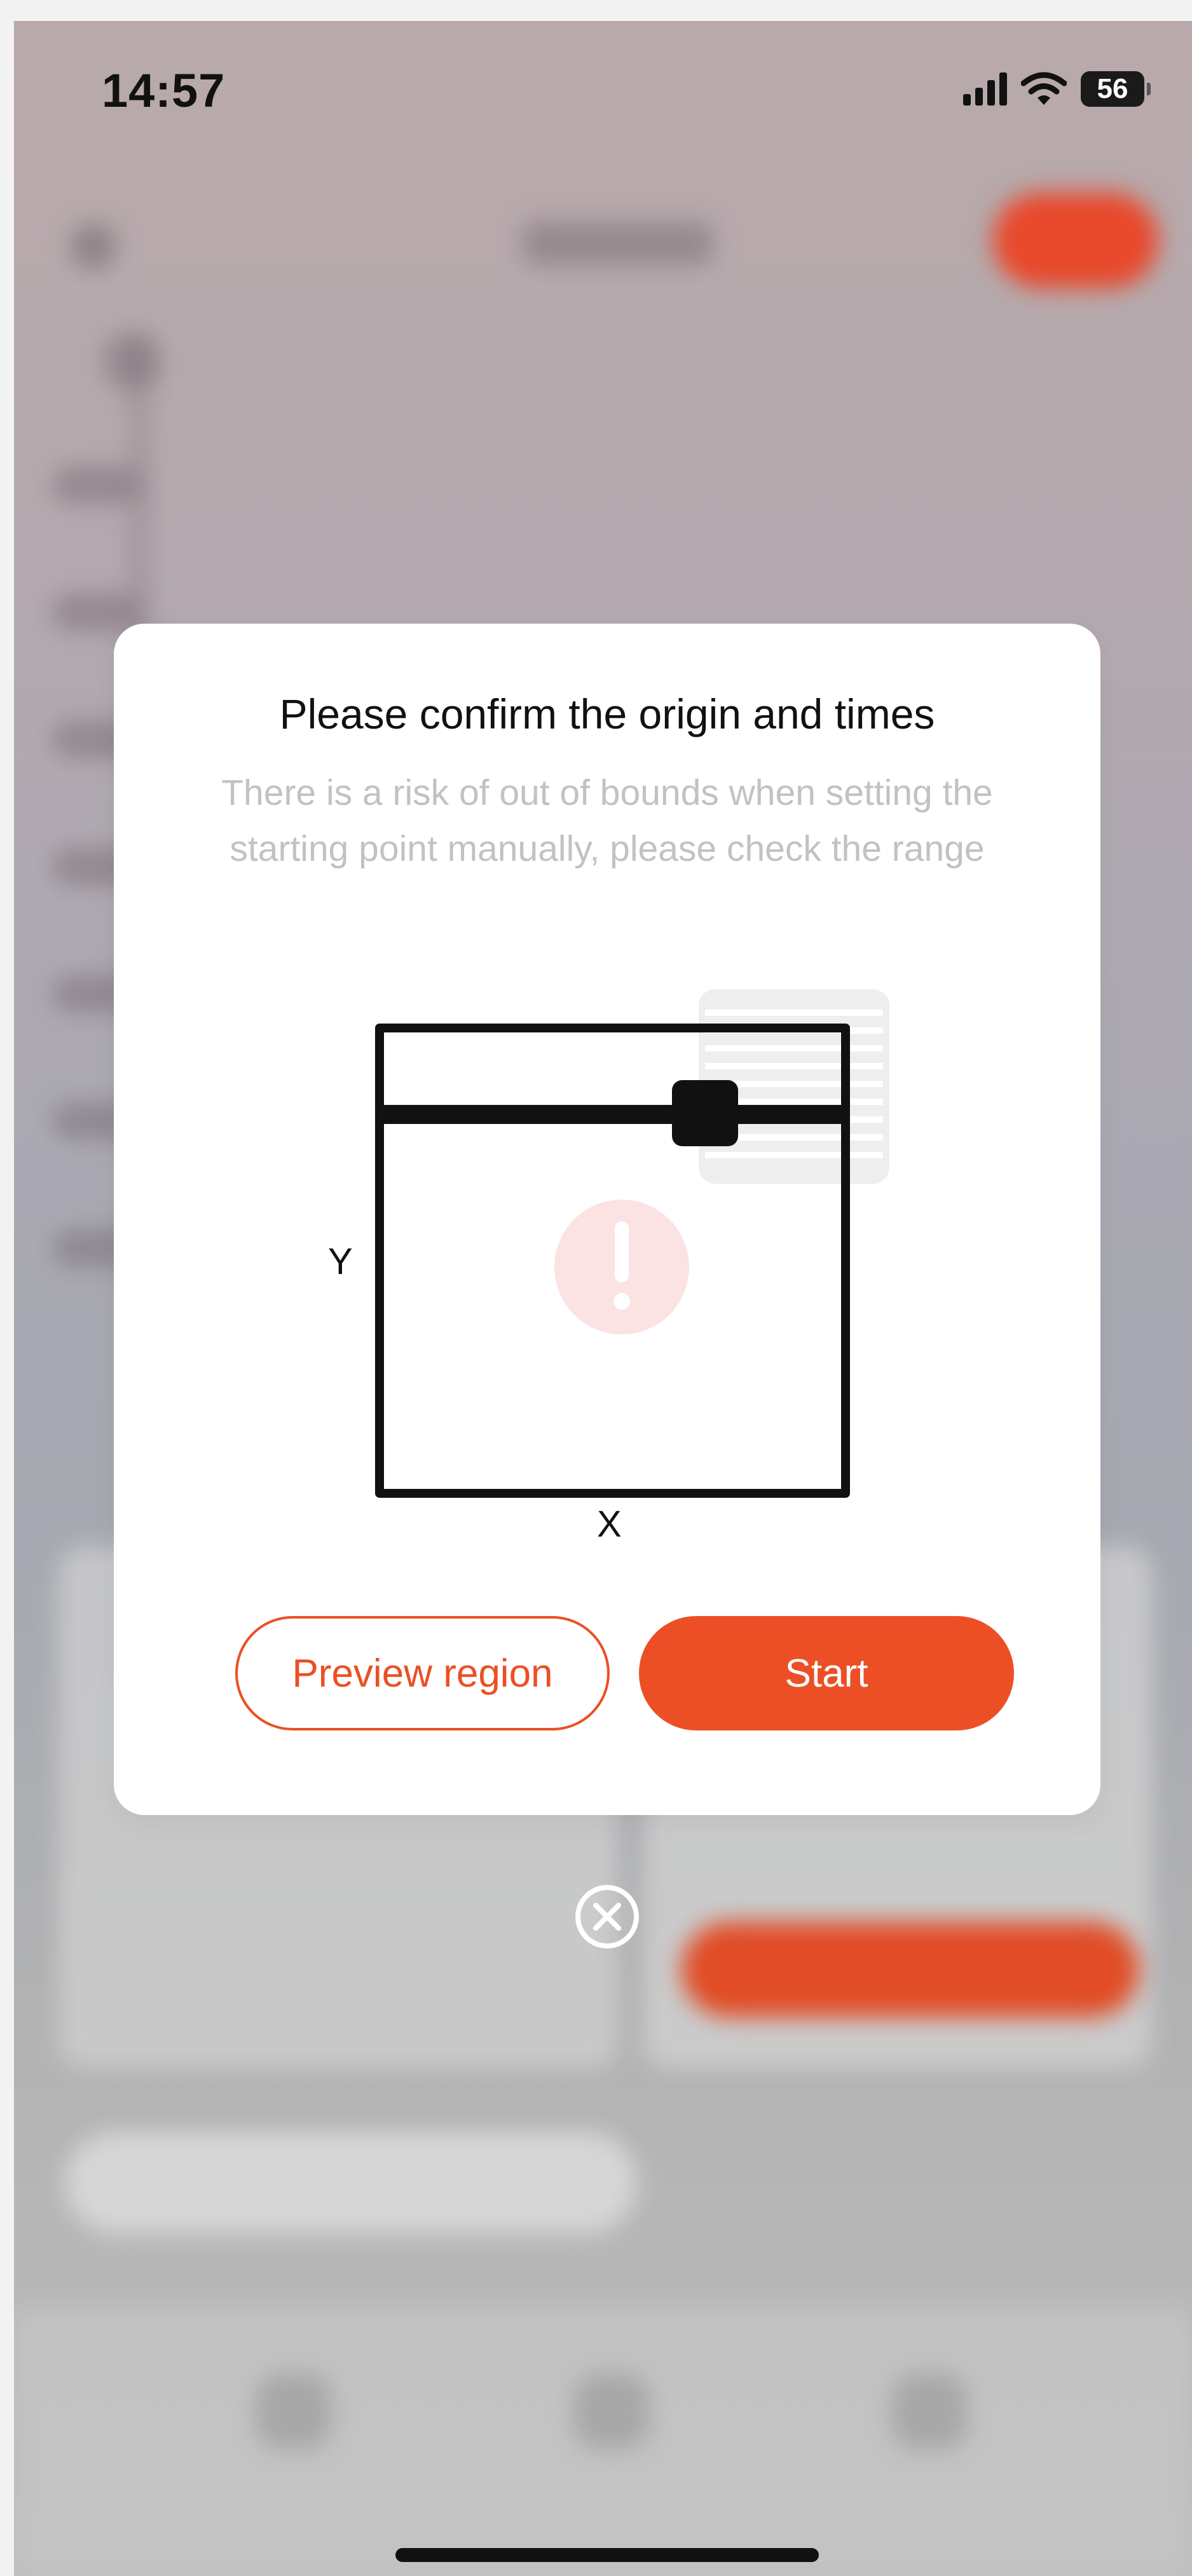  What do you see at coordinates (607, 1916) in the screenshot?
I see `close-icon` at bounding box center [607, 1916].